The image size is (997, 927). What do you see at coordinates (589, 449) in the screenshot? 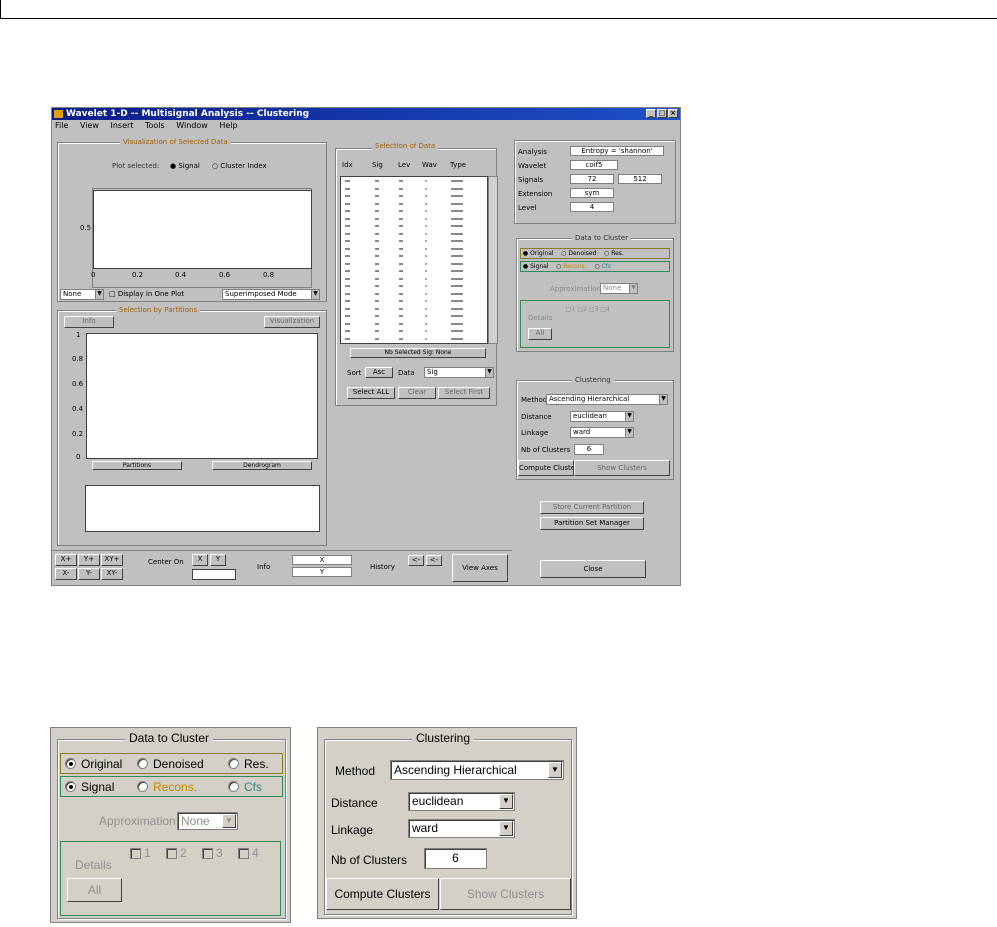
I see `mini-nb-field: 6` at bounding box center [589, 449].